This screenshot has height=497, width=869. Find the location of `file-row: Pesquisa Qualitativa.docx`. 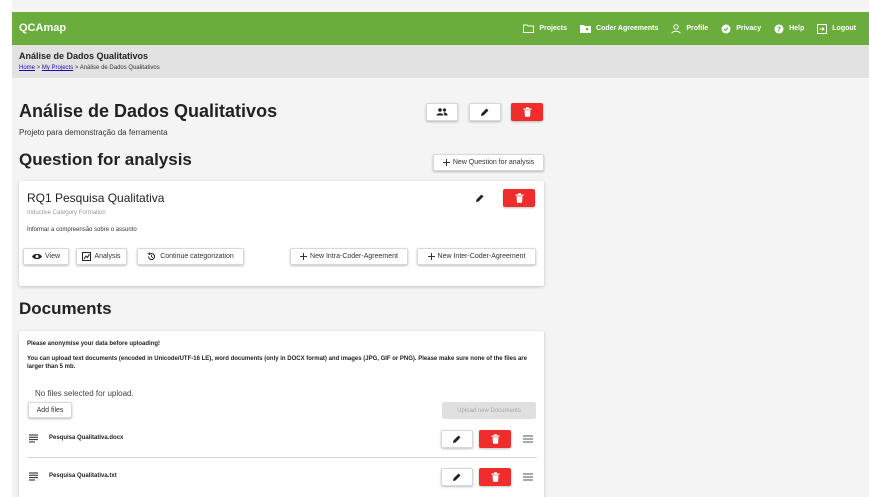

file-row: Pesquisa Qualitativa.docx is located at coordinates (282, 439).